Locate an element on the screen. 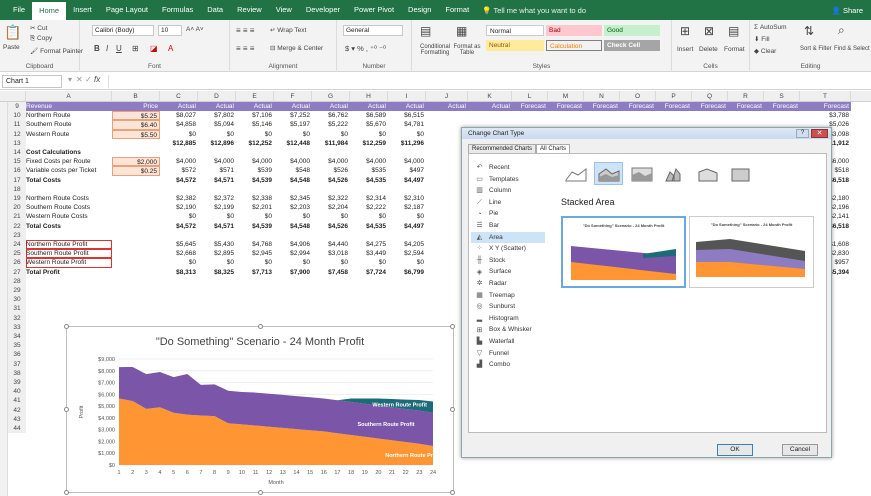 The height and width of the screenshot is (496, 871). row-number: 24 is located at coordinates (17, 245).